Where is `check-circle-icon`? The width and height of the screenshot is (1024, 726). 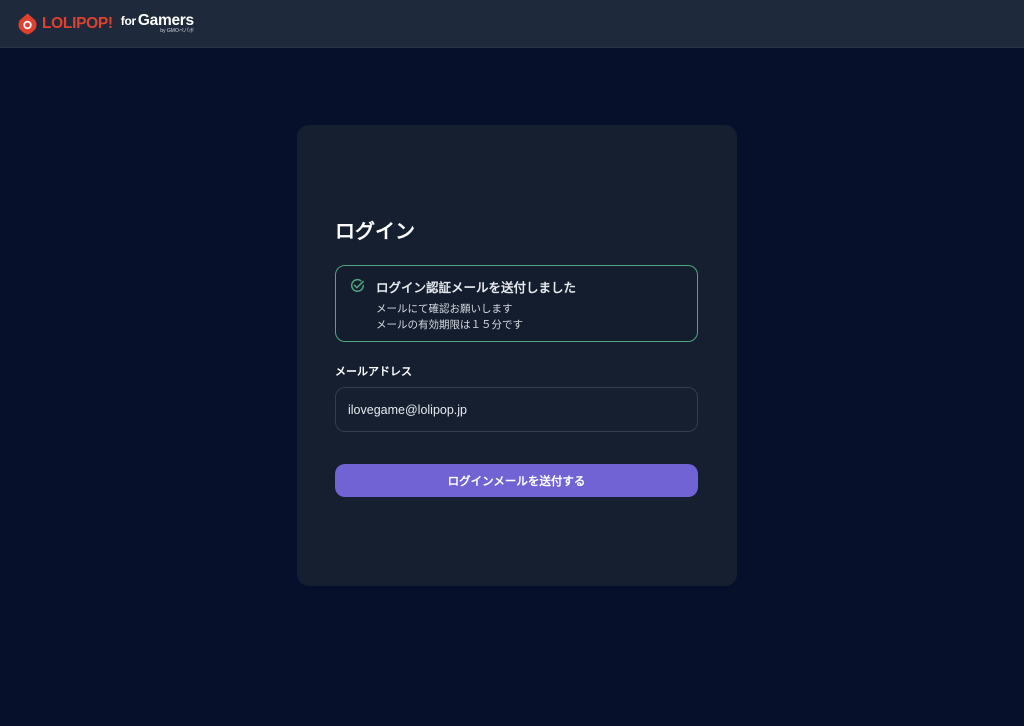
check-circle-icon is located at coordinates (357, 285).